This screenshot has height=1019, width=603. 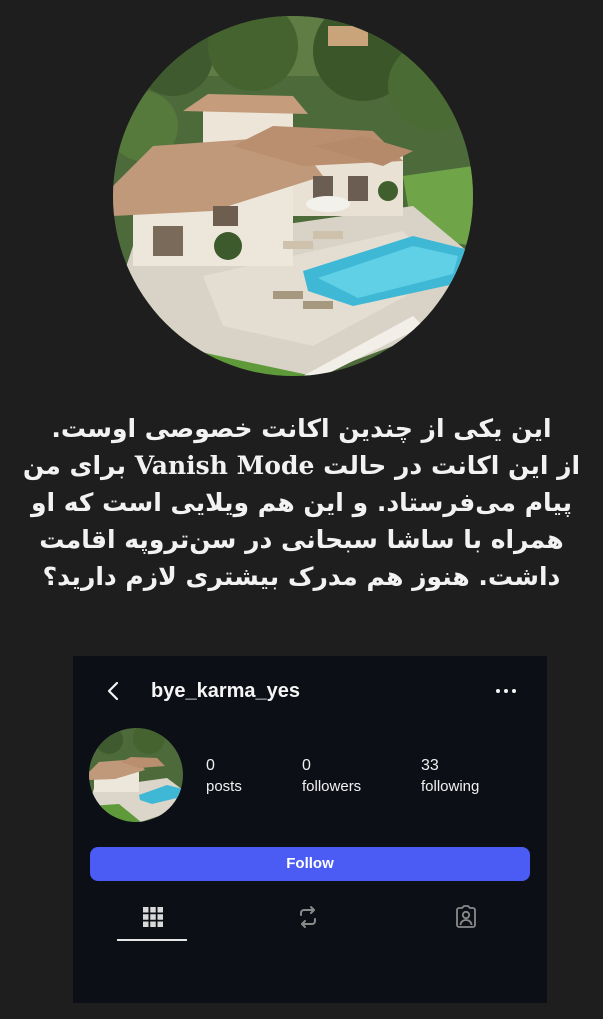 I want to click on profile-username: bye_karma_yes, so click(x=226, y=691).